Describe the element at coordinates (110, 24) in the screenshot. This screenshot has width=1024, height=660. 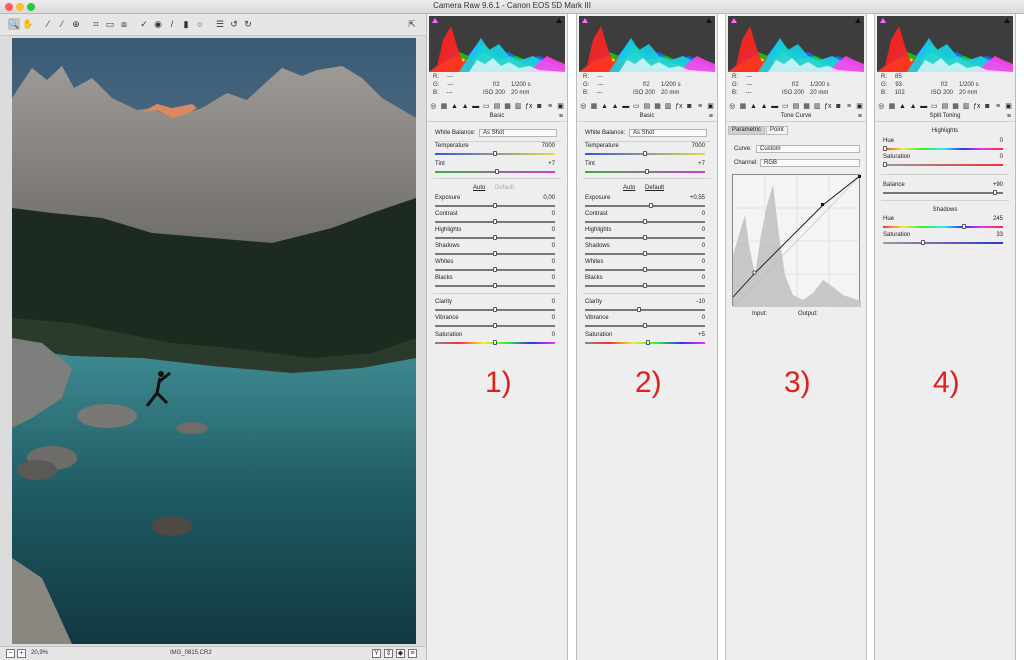
I see `straighten-icon: ▭` at that location.